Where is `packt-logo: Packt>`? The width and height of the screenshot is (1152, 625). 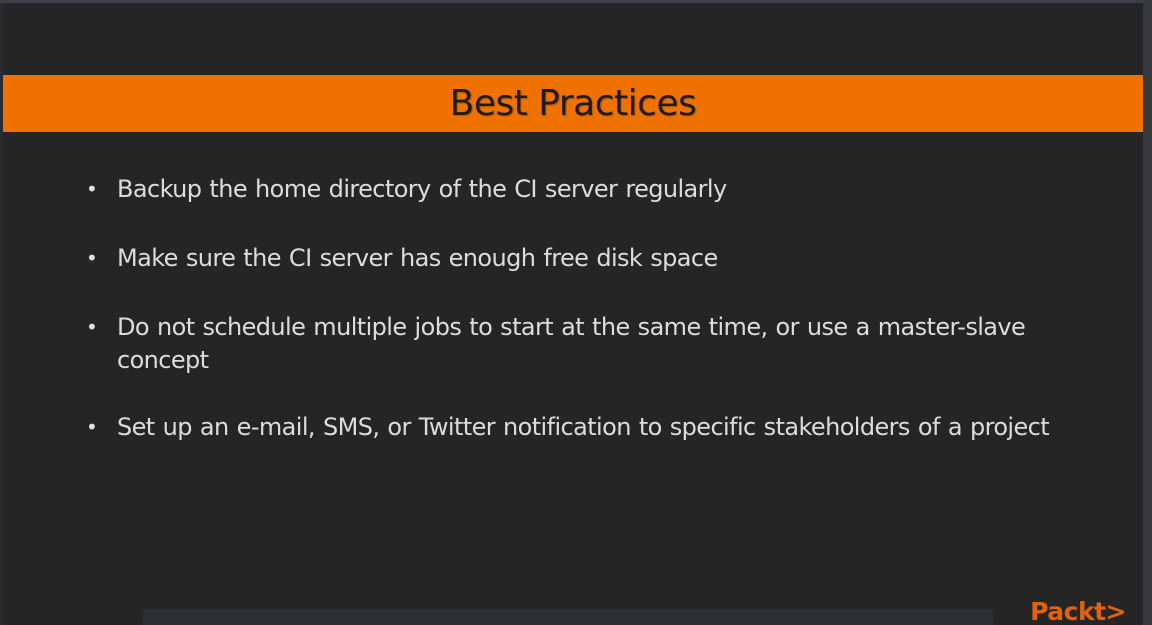 packt-logo: Packt> is located at coordinates (1078, 611).